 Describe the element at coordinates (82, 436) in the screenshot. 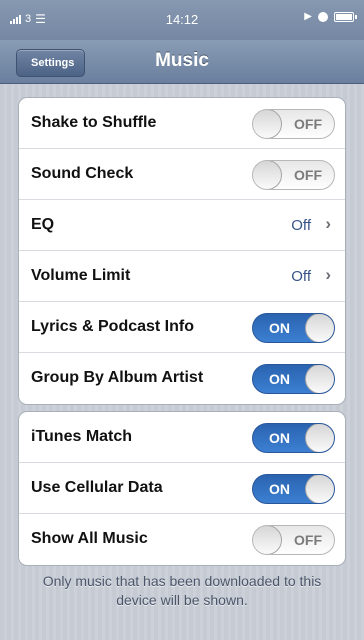

I see `row-label: iTunes Match` at that location.